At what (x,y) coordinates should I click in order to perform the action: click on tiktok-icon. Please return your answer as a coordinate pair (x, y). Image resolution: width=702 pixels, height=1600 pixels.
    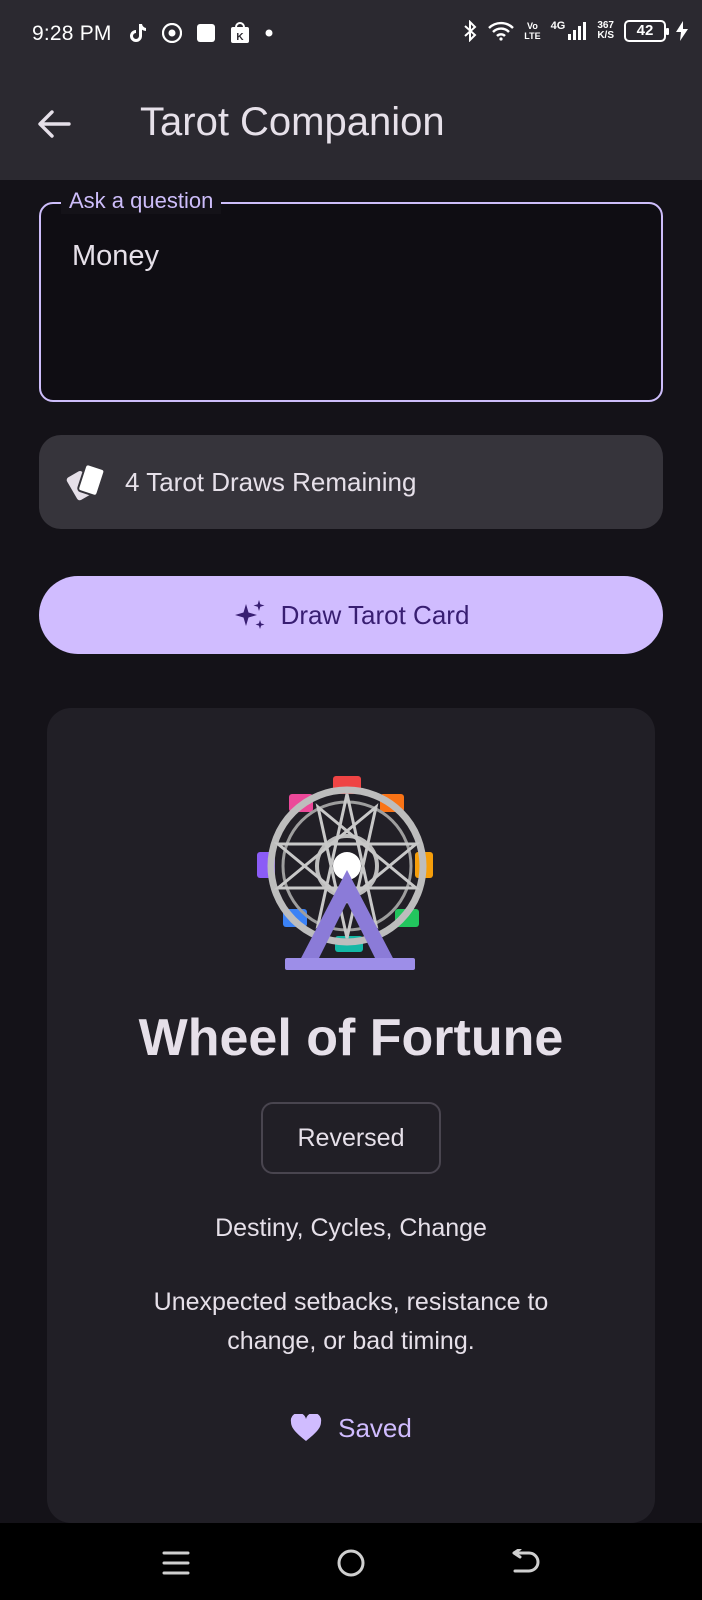
    Looking at the image, I should click on (138, 33).